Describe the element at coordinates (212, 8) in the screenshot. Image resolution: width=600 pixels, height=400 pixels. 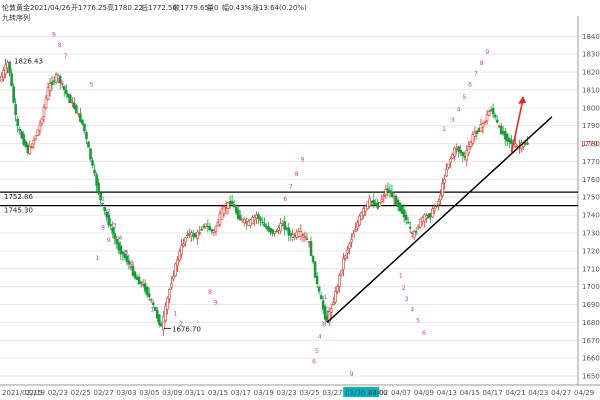
I see `header-volume: 量0` at that location.